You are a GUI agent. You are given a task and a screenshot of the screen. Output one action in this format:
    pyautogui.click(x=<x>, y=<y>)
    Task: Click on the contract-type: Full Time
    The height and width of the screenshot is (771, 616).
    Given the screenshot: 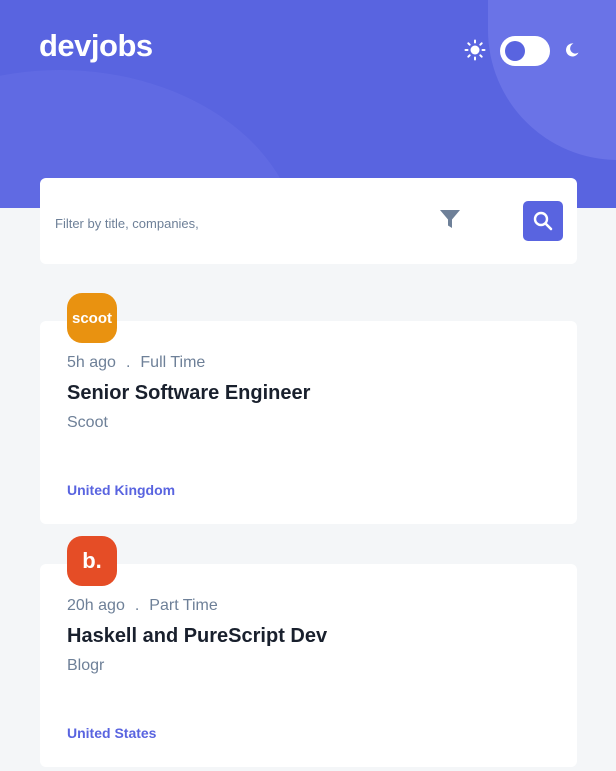 What is the action you would take?
    pyautogui.click(x=173, y=362)
    